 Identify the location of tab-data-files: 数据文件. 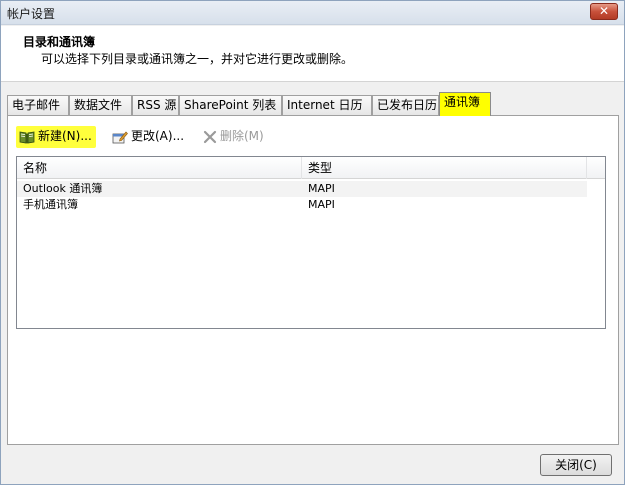
(100, 105).